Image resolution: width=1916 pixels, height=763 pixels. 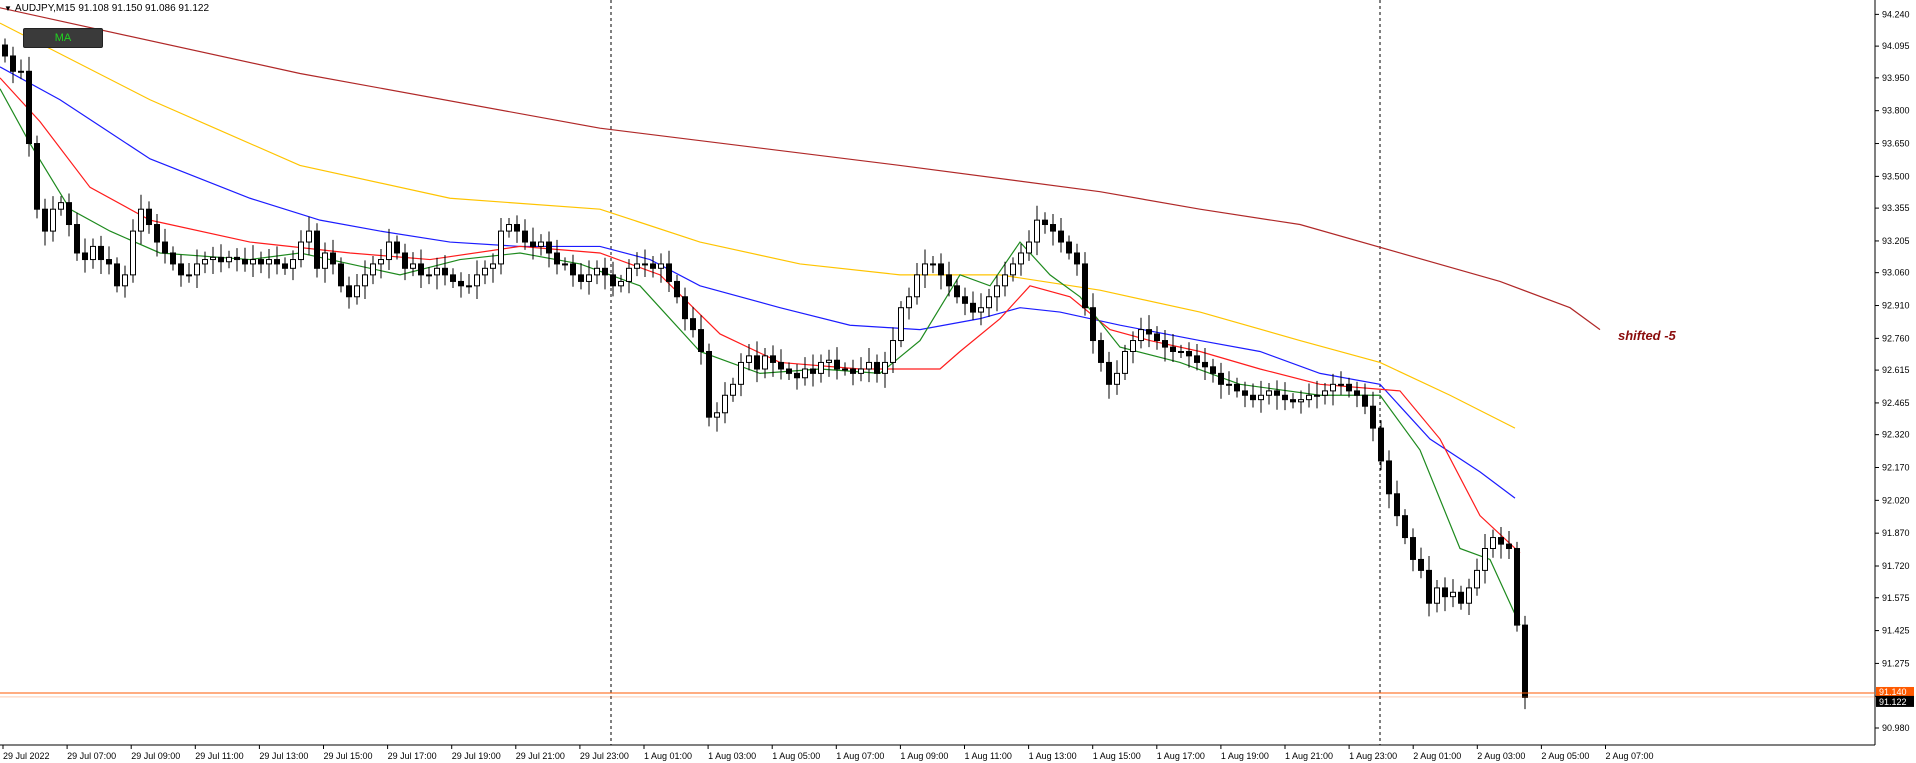 I want to click on time-tick-label: 29 Jul 15:00, so click(x=348, y=756).